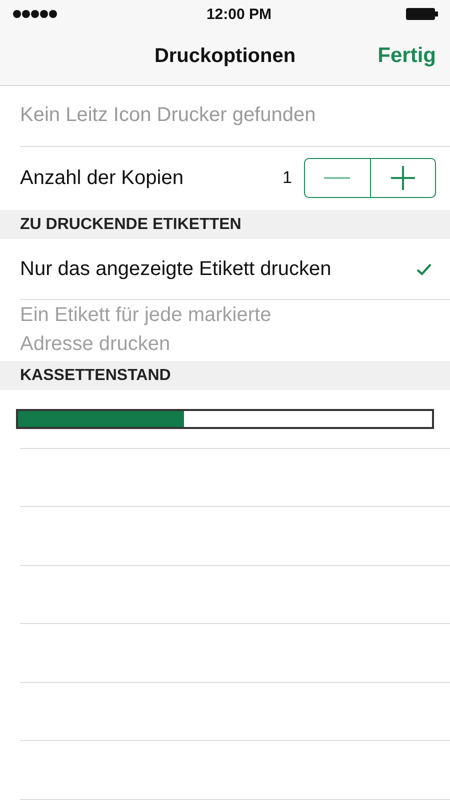 The image size is (450, 800). I want to click on status-time: 12:00 PM, so click(239, 14).